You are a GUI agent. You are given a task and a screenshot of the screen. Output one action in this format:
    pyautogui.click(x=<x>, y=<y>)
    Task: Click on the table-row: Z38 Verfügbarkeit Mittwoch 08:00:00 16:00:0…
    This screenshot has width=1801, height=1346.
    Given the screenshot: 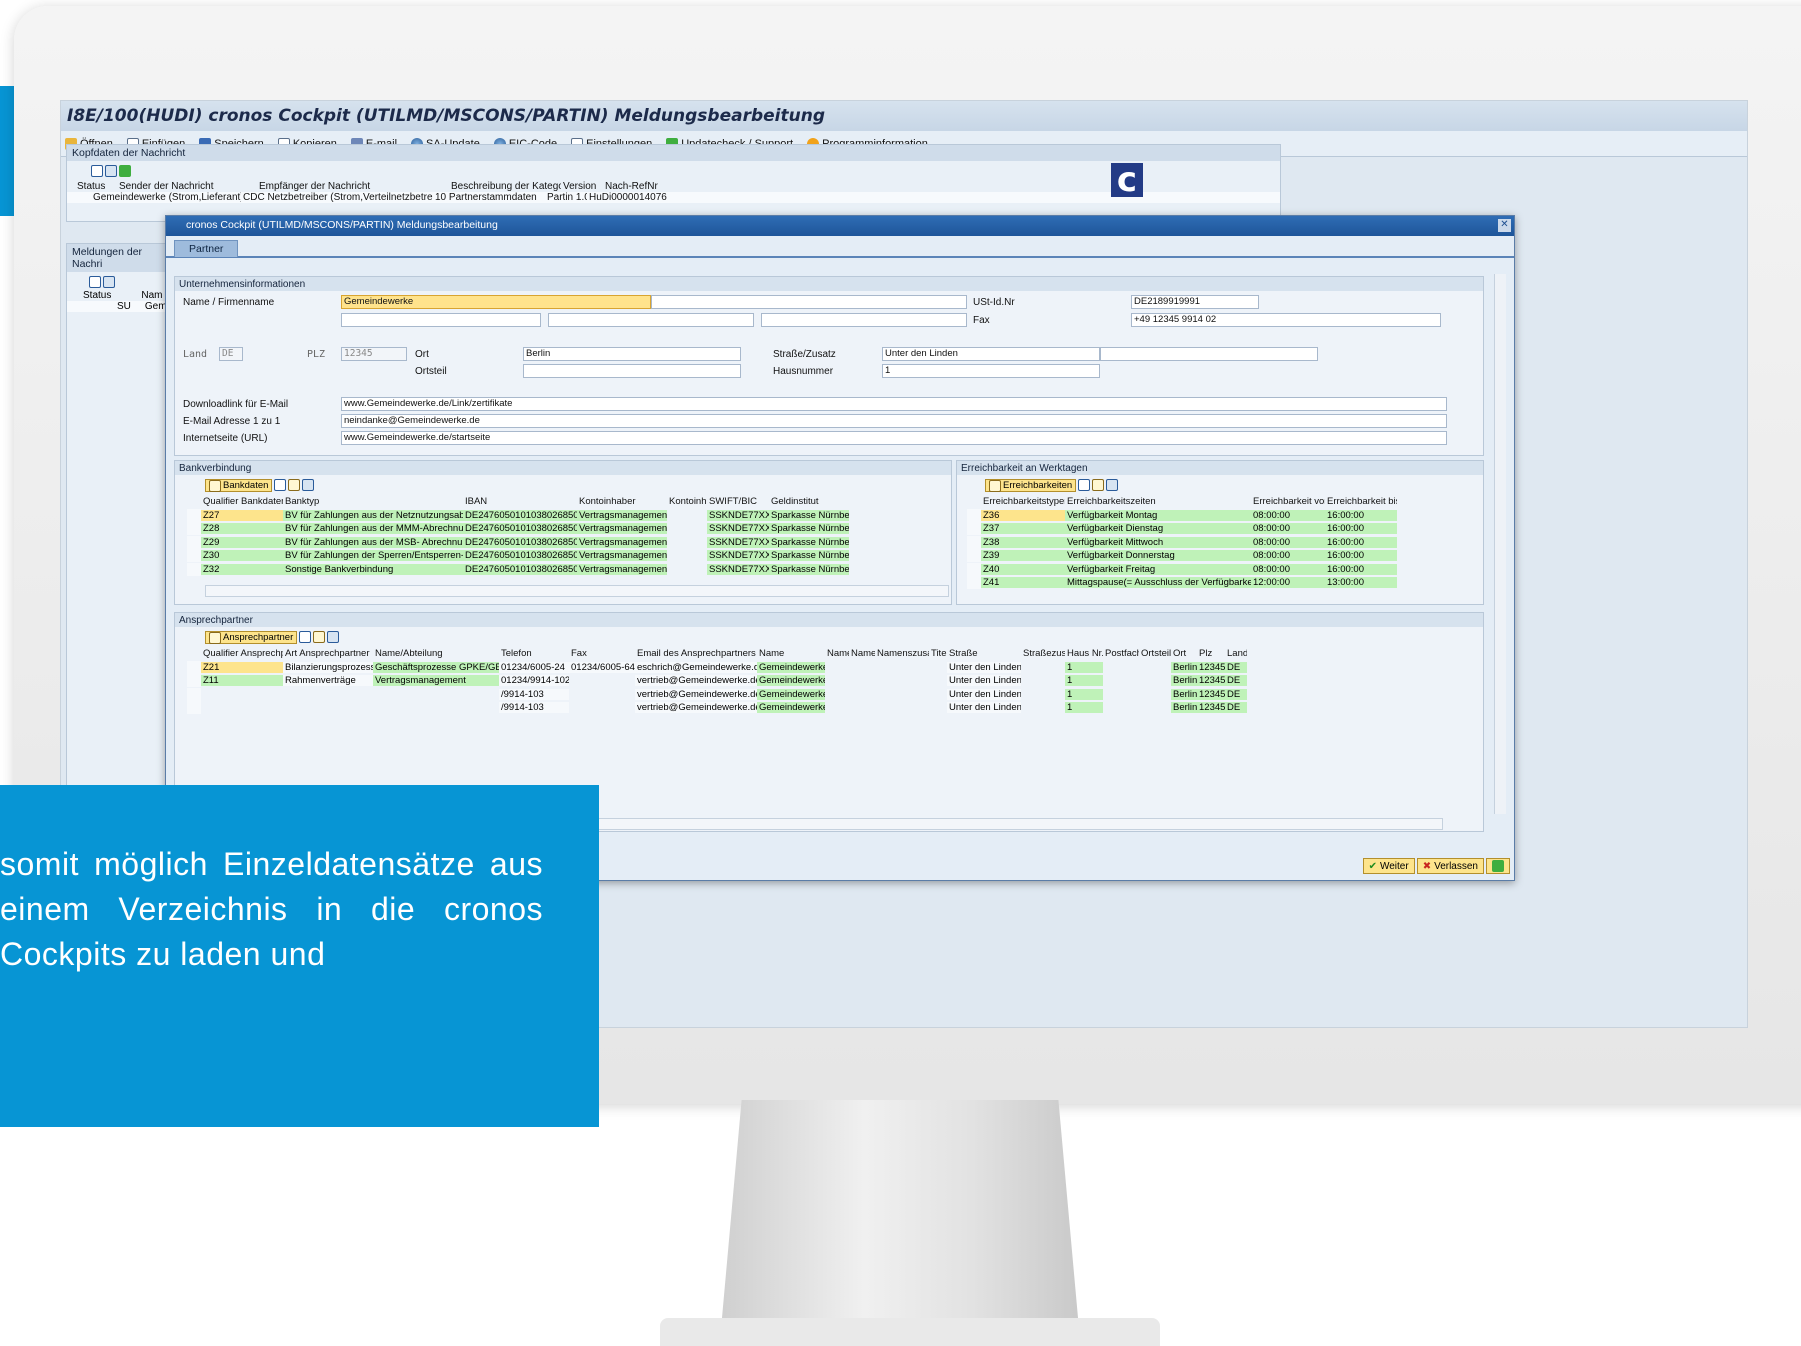 What is the action you would take?
    pyautogui.click(x=1222, y=542)
    